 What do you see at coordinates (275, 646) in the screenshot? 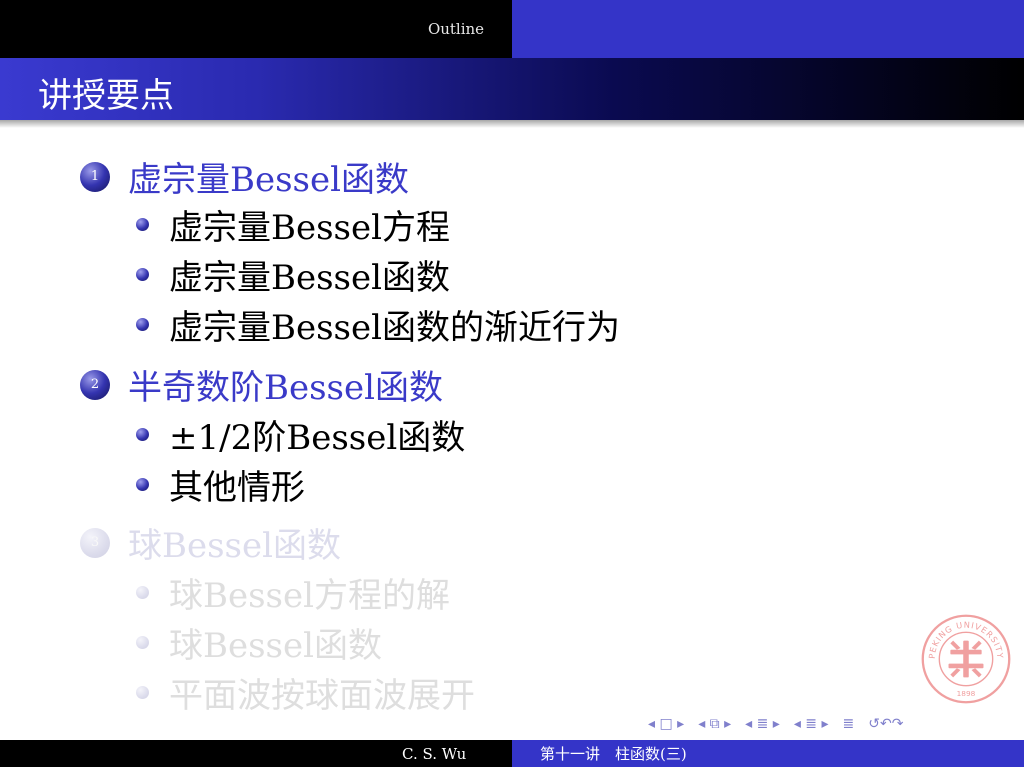
I see `subsection-title: 球Bessel函数` at bounding box center [275, 646].